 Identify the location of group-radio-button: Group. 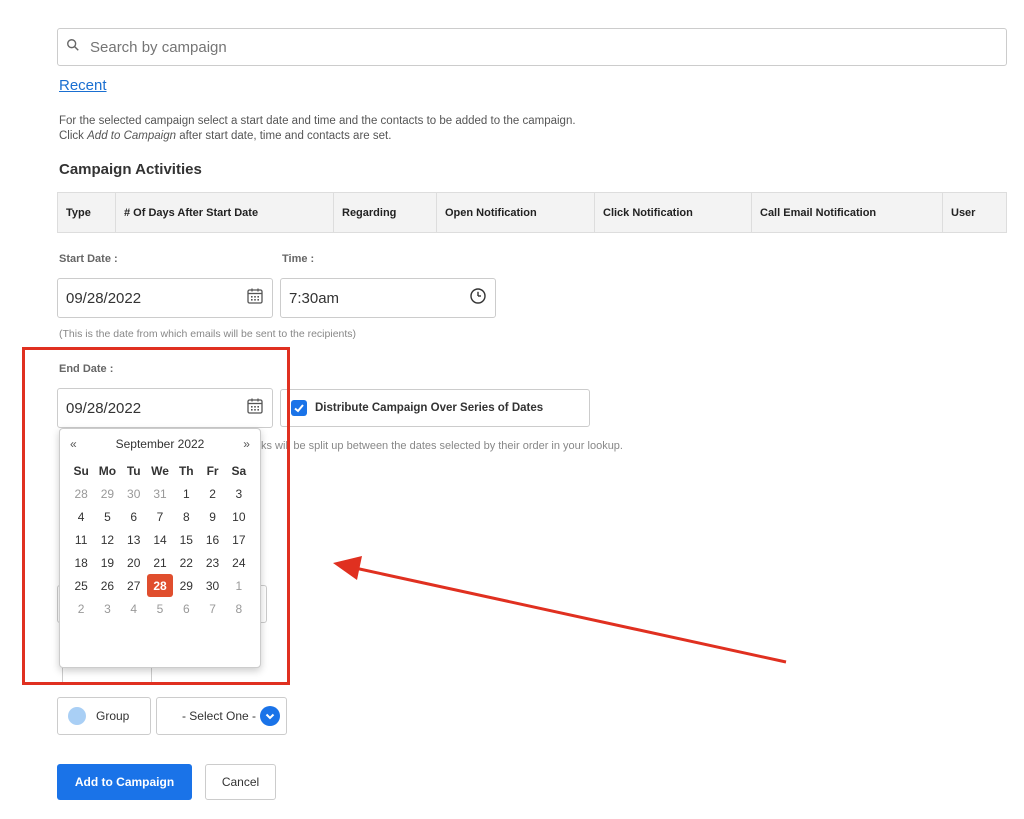
(104, 716).